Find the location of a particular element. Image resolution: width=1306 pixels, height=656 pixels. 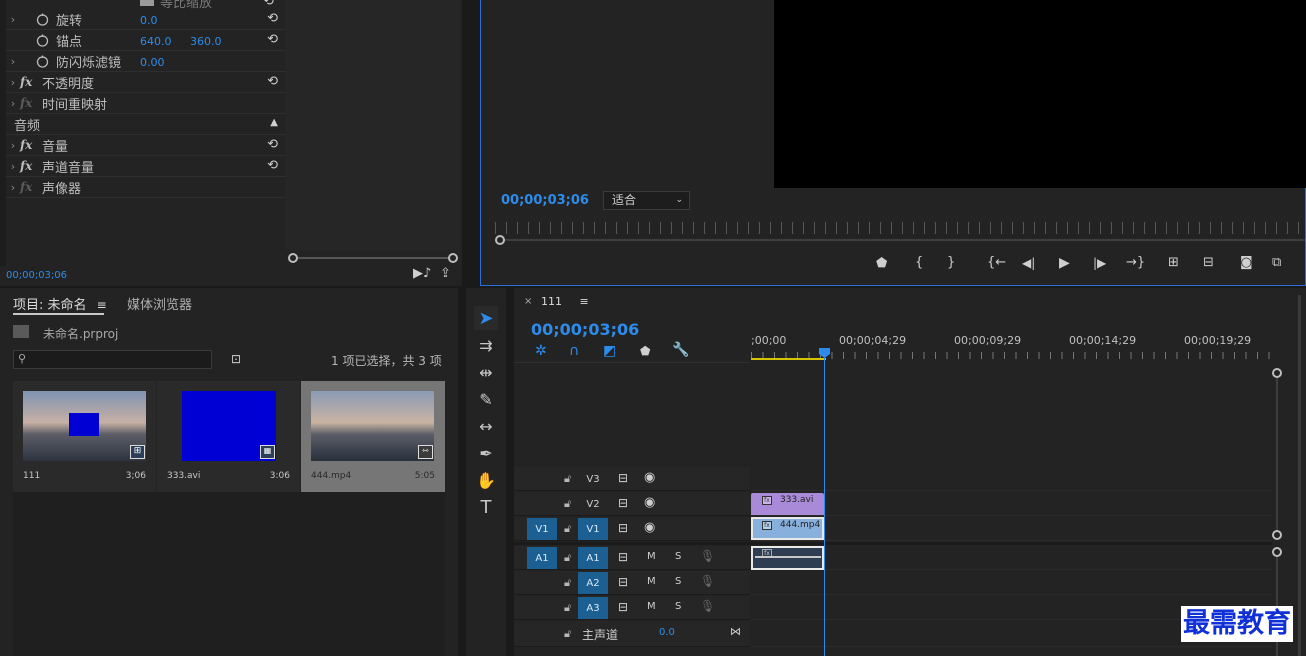

play-icon: ▶ is located at coordinates (1064, 263).